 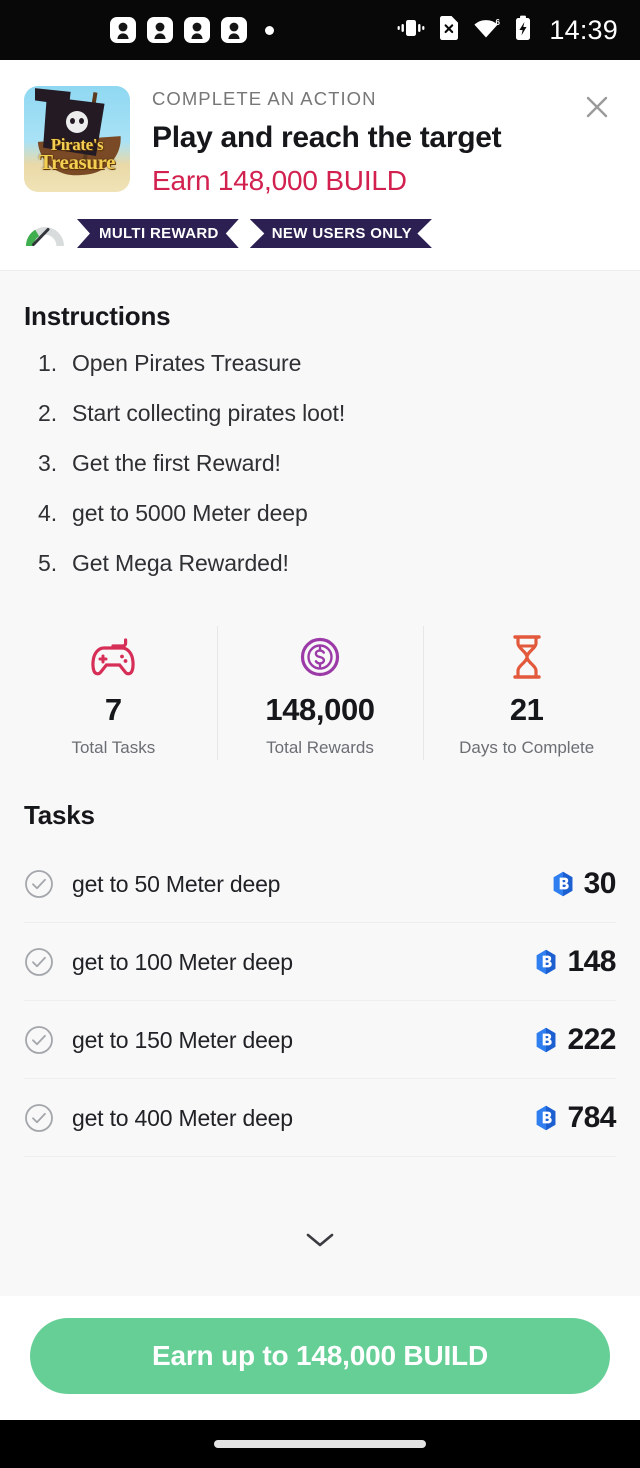 What do you see at coordinates (591, 961) in the screenshot?
I see `task-amount: 148` at bounding box center [591, 961].